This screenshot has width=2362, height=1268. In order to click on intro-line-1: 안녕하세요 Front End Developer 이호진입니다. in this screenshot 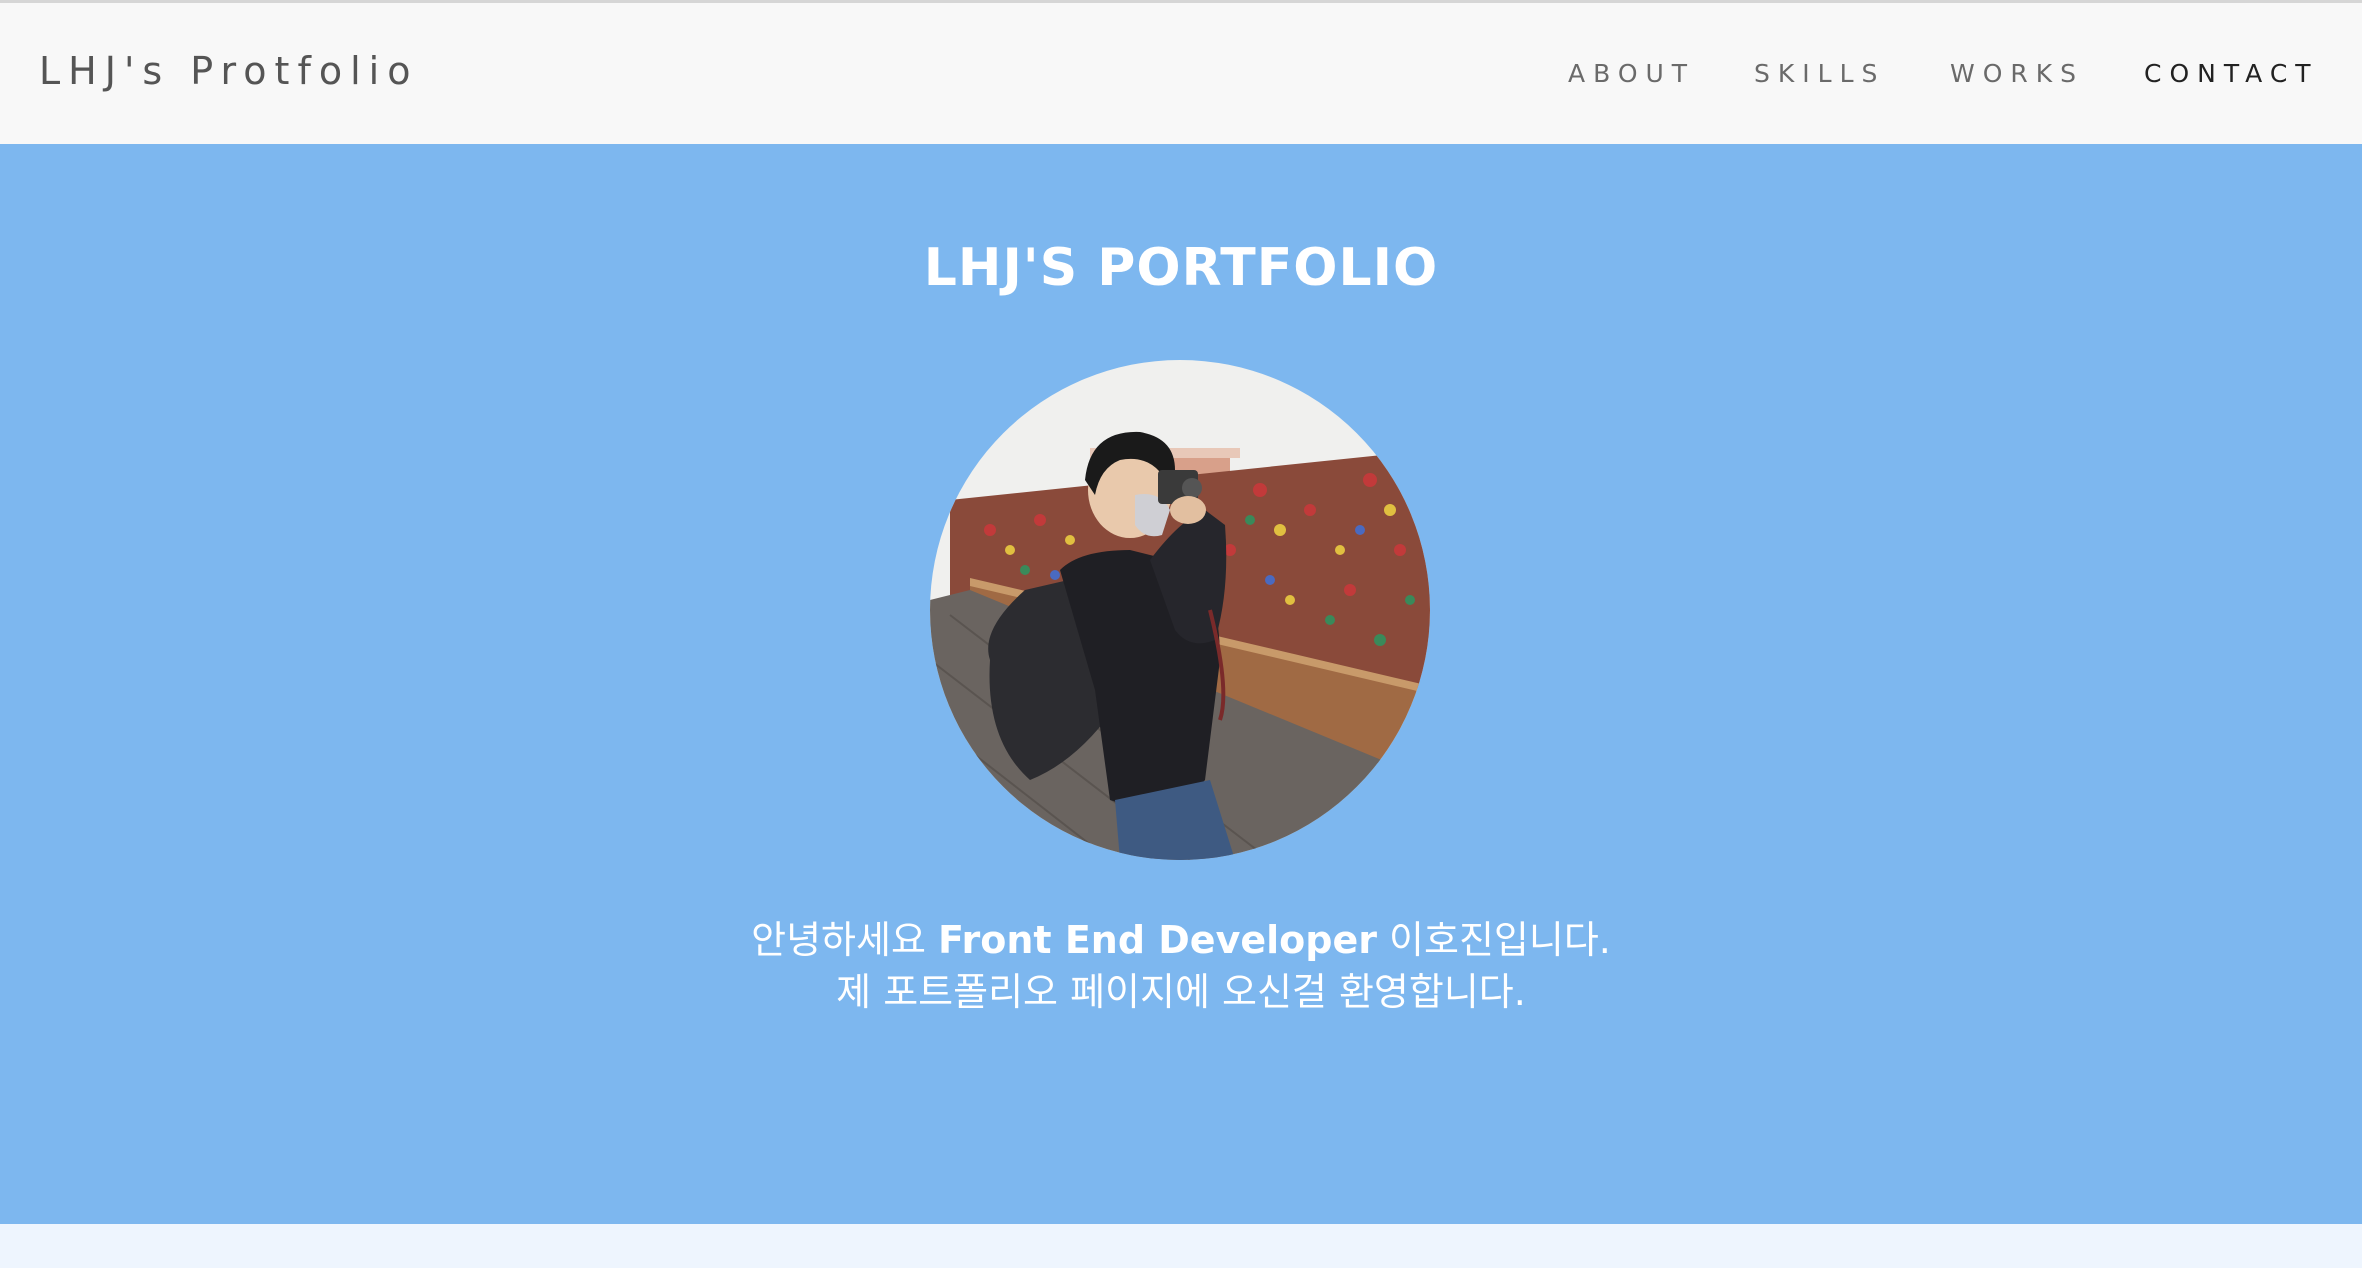, I will do `click(1181, 940)`.